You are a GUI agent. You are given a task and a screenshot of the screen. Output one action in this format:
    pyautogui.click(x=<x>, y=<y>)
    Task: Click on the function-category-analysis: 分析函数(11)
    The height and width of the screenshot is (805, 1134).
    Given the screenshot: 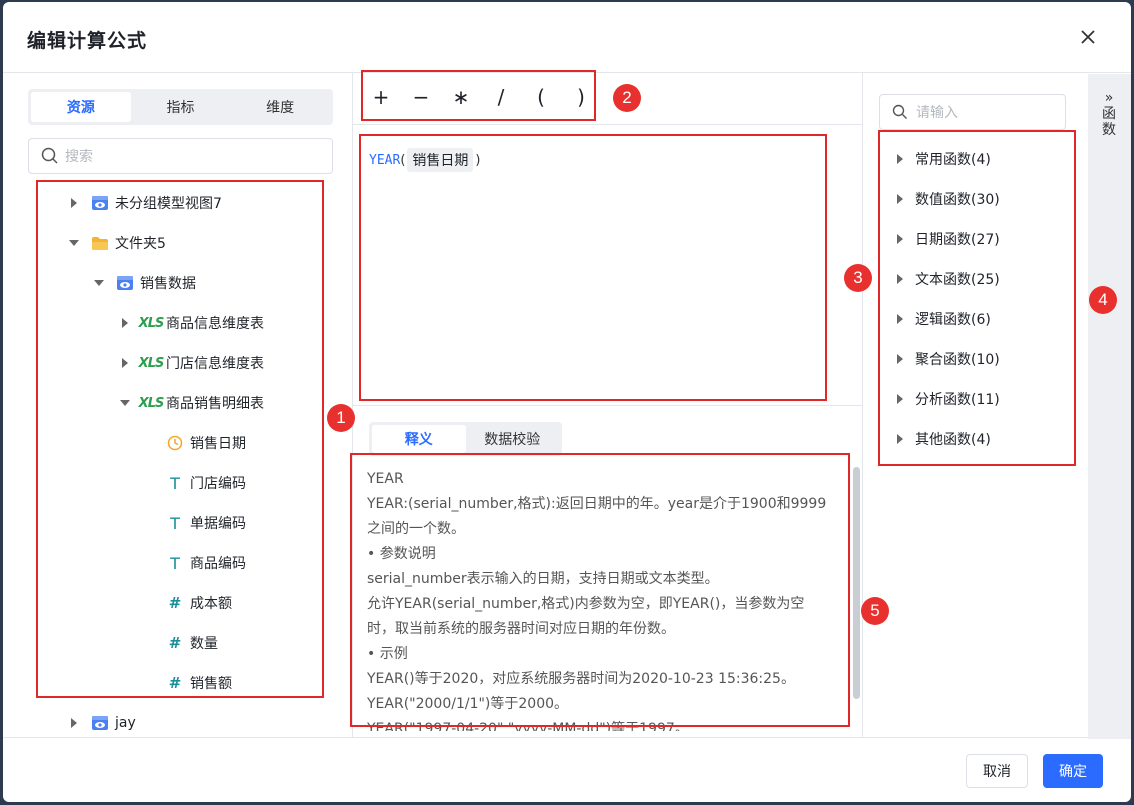 What is the action you would take?
    pyautogui.click(x=947, y=399)
    